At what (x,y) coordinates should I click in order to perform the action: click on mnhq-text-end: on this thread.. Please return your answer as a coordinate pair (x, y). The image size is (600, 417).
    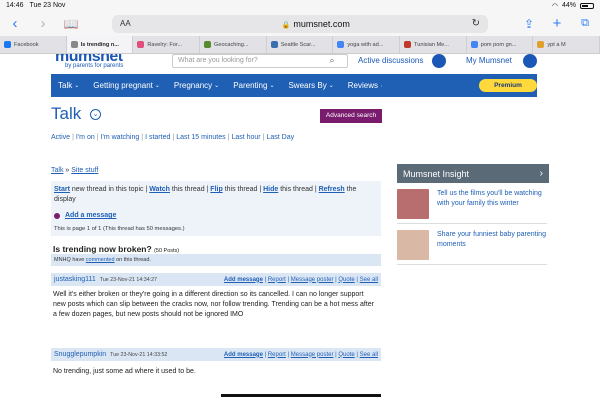
    Looking at the image, I should click on (132, 260).